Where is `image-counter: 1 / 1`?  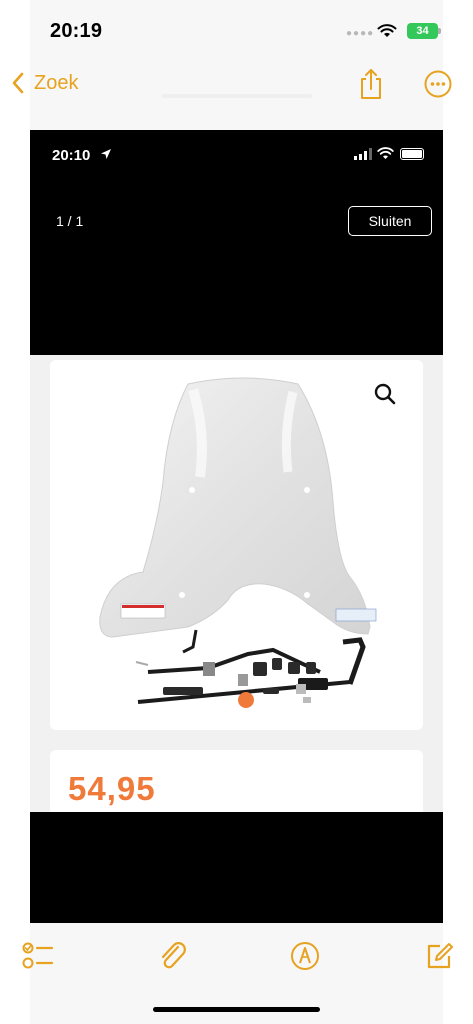 image-counter: 1 / 1 is located at coordinates (70, 221).